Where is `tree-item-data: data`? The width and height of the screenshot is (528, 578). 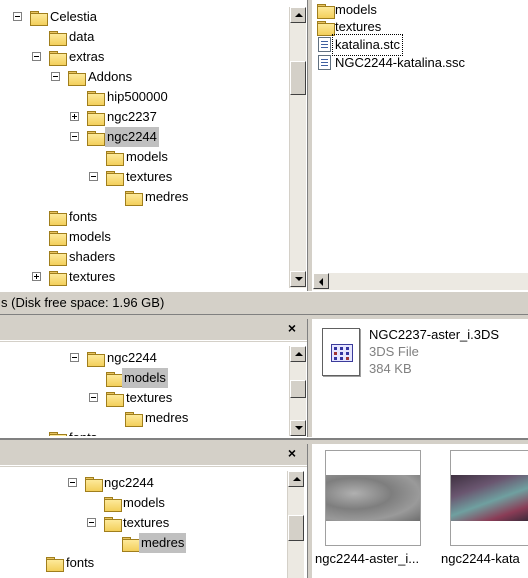 tree-item-data: data is located at coordinates (145, 37).